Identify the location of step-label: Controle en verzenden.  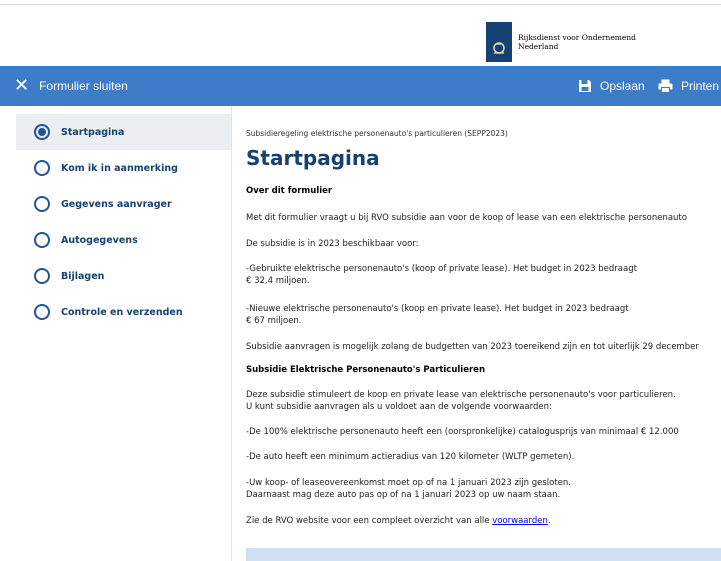
(122, 312).